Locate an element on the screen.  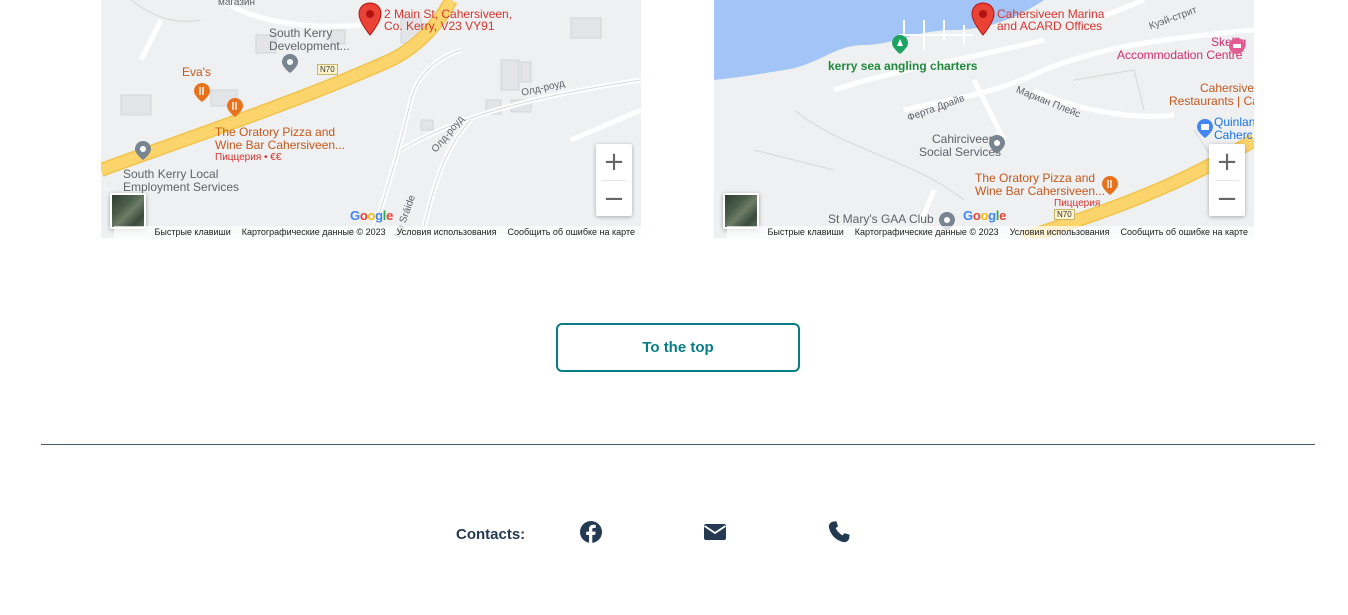
map-label: Eva's is located at coordinates (196, 72).